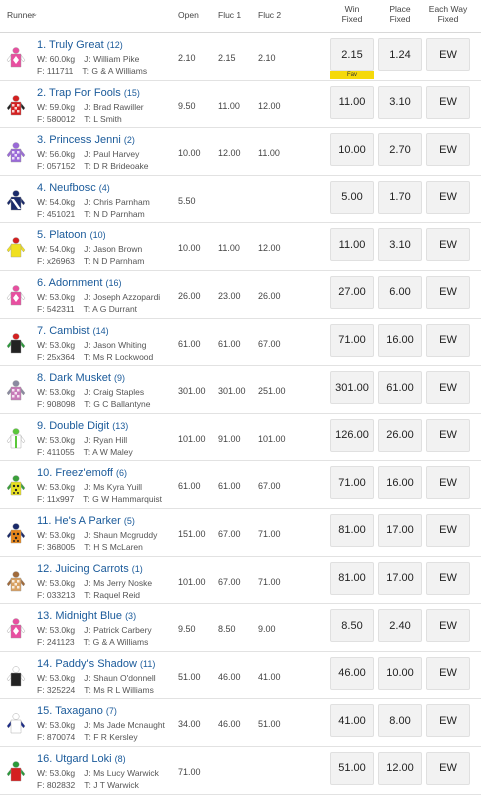  I want to click on runner-name-link: 16. Utgard Loki (8), so click(81, 759).